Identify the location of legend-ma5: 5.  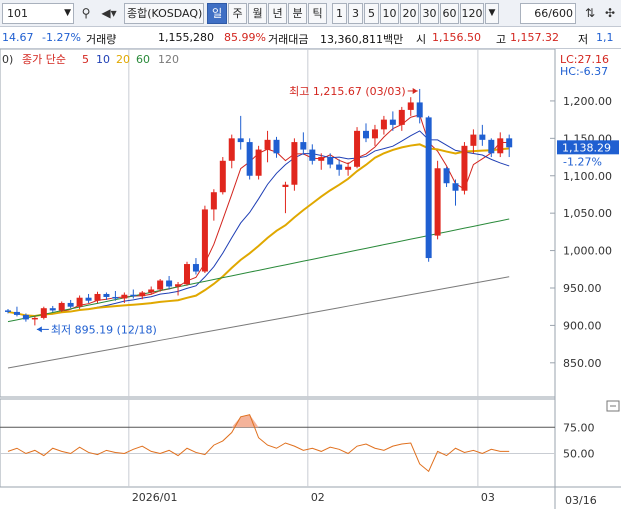
(85, 59).